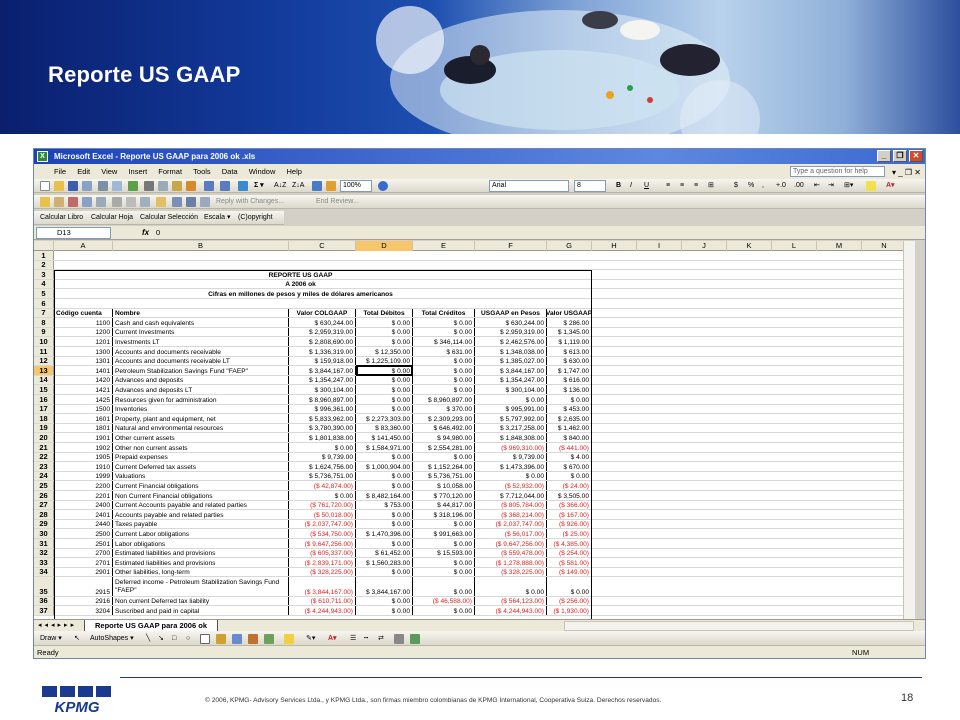 Image resolution: width=960 pixels, height=720 pixels. What do you see at coordinates (262, 171) in the screenshot?
I see `menu-window: Window` at bounding box center [262, 171].